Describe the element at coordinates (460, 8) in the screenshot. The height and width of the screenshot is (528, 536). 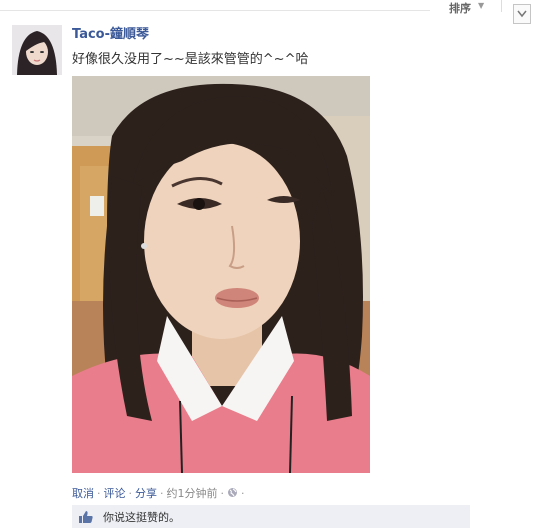
I see `sort-label: 排序` at that location.